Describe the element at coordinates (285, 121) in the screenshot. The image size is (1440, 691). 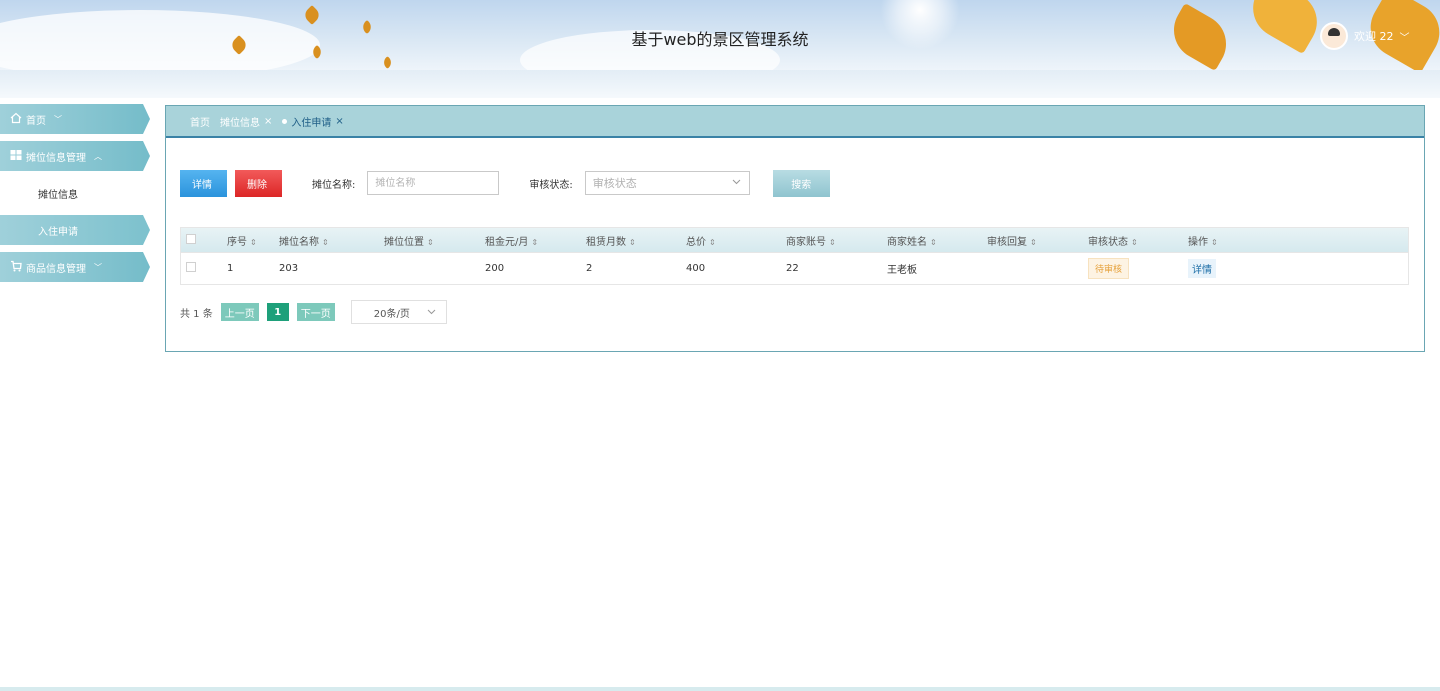
I see `active-dot-icon` at that location.